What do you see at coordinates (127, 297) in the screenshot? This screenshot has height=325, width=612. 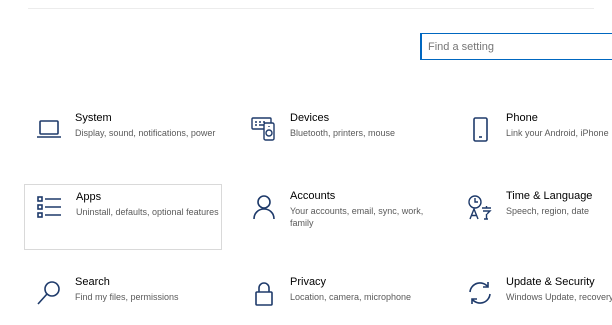 I see `tile-description: Find my files, permissions` at bounding box center [127, 297].